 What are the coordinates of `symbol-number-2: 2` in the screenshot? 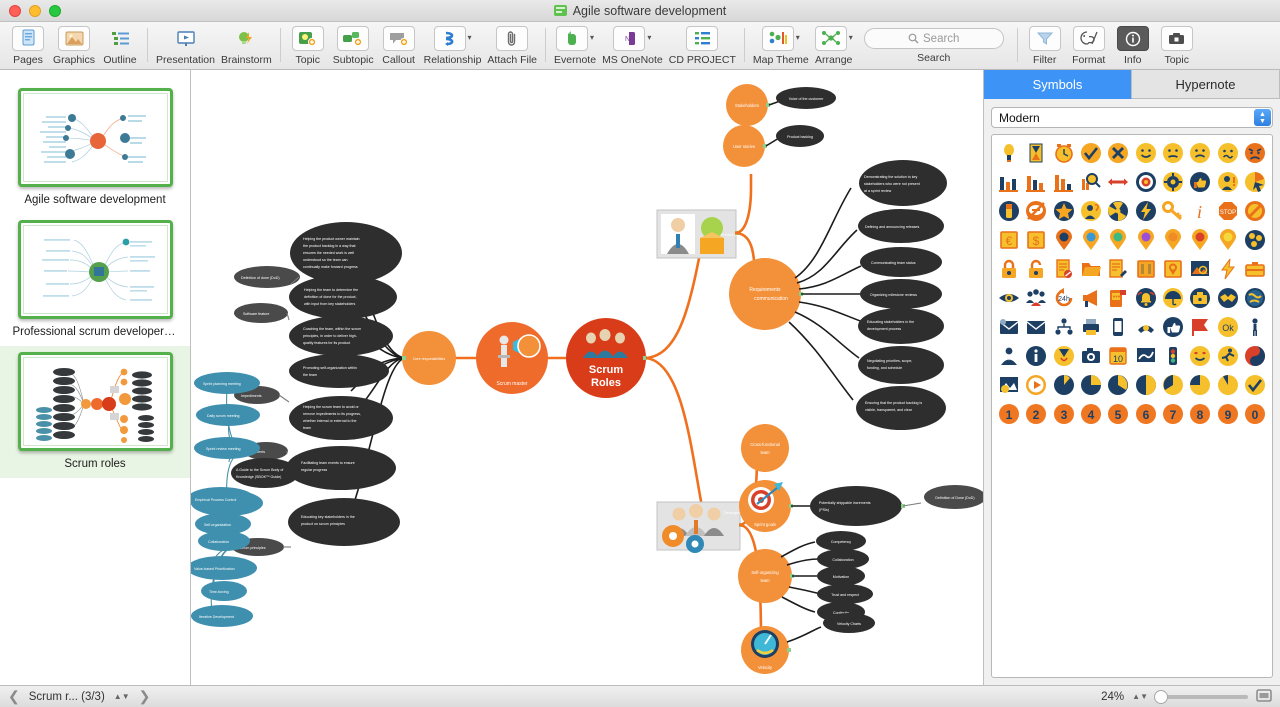 It's located at (1036, 413).